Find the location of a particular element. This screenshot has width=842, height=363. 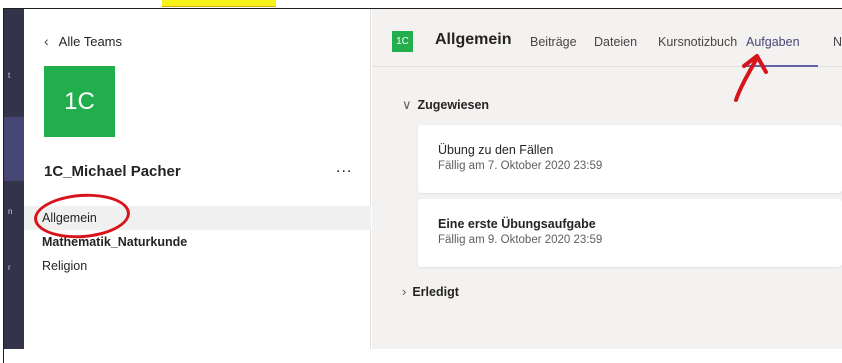

rail-icon: t is located at coordinates (9, 75).